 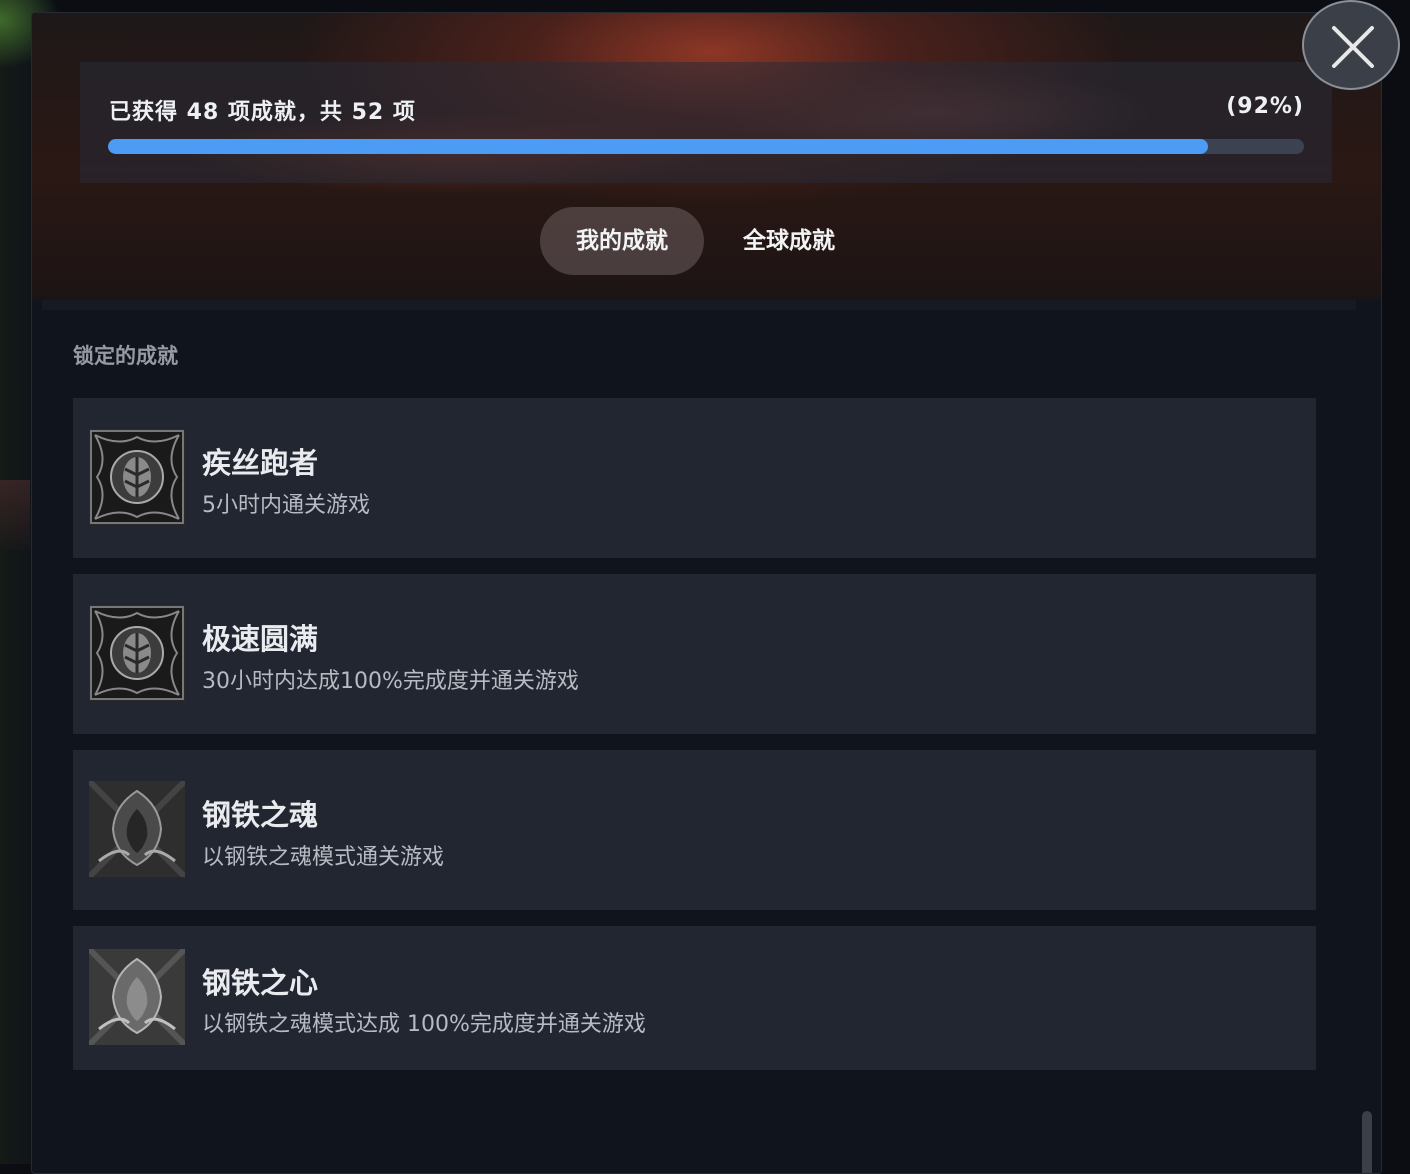 I want to click on progress-summary: 已获得 48 项成就，共 52 项, so click(x=262, y=112).